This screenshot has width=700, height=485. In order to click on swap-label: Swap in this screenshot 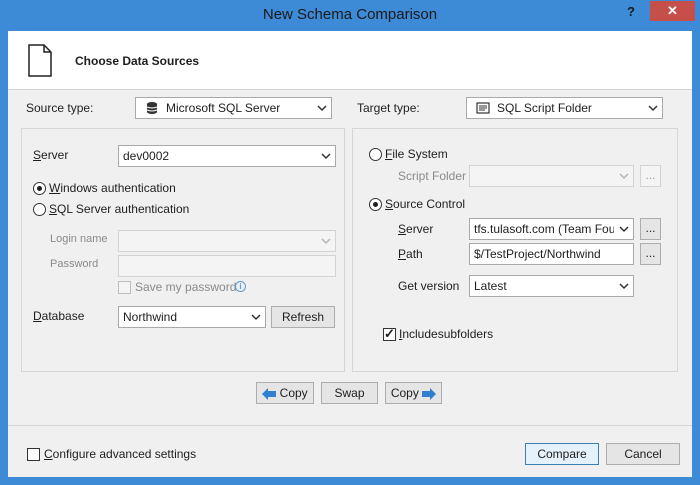, I will do `click(349, 393)`.